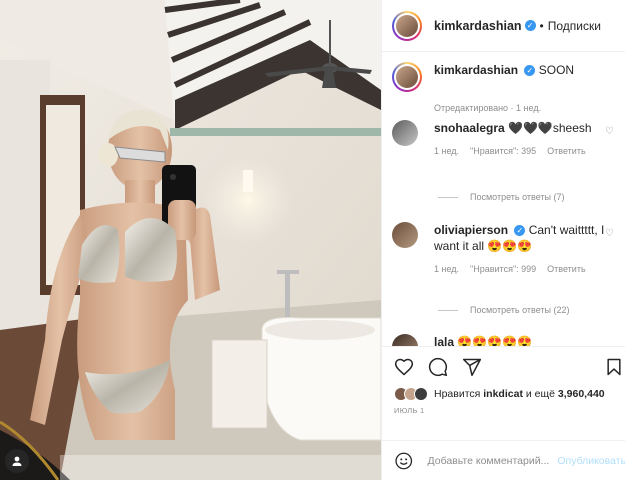 Image resolution: width=625 pixels, height=480 pixels. I want to click on caption-body: SOON, so click(556, 70).